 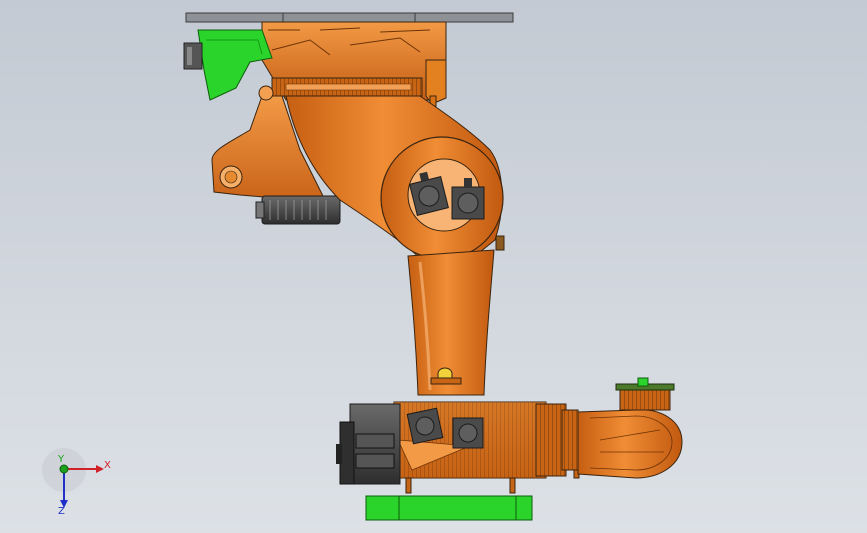 What do you see at coordinates (468, 433) in the screenshot?
I see `wrist-motor-right` at bounding box center [468, 433].